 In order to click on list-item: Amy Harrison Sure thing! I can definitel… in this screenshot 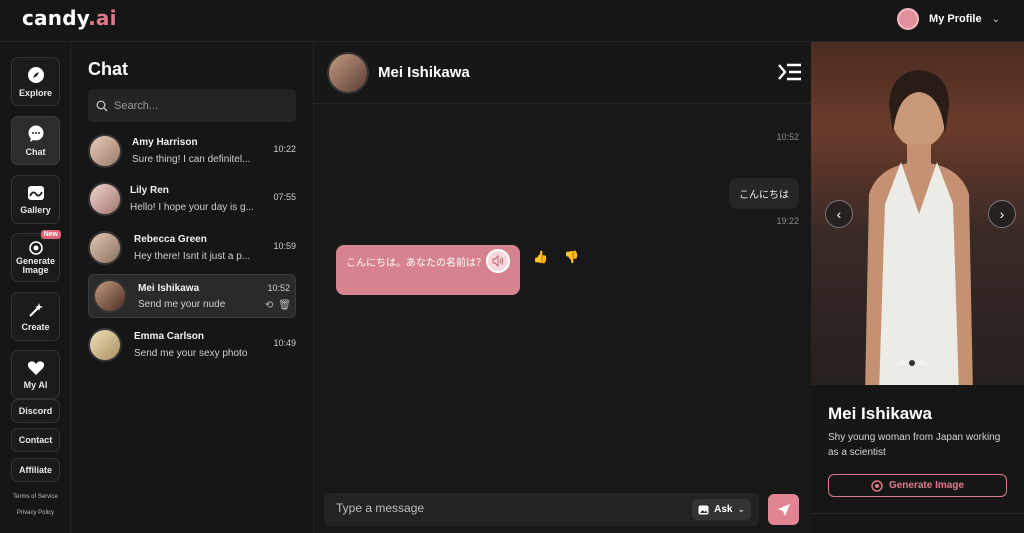, I will do `click(192, 150)`.